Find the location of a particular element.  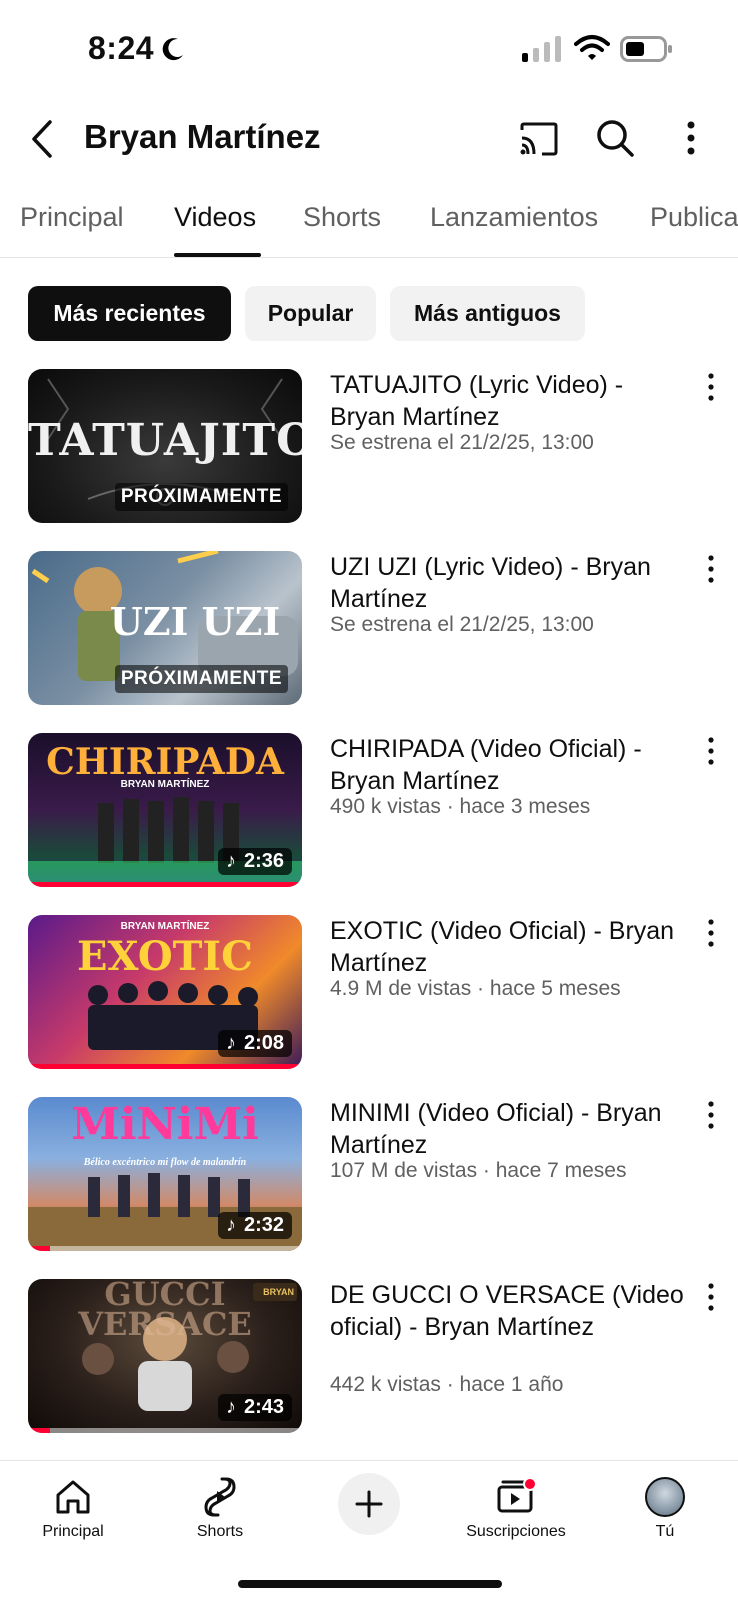

home-indicator is located at coordinates (370, 1584).